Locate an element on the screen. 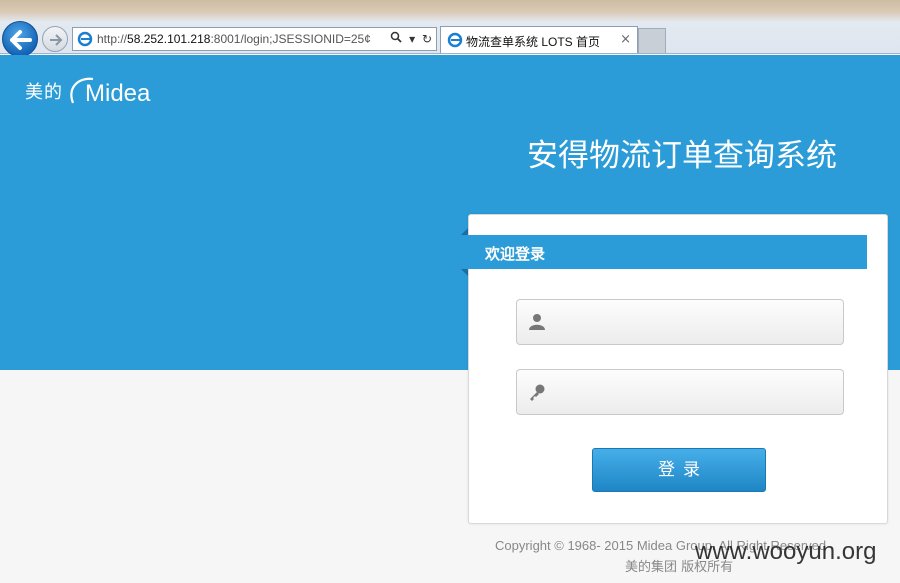  forward-arrow-icon is located at coordinates (56, 40).